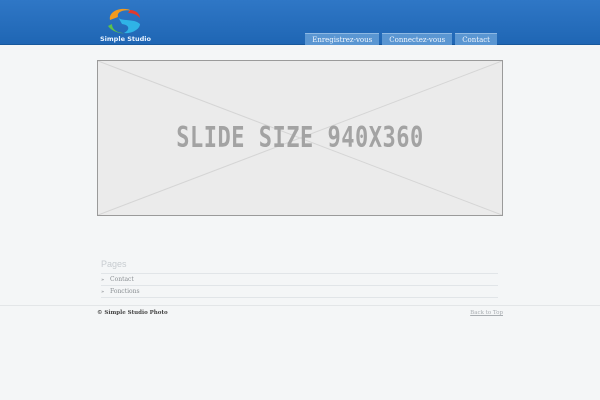 The width and height of the screenshot is (600, 400). What do you see at coordinates (299, 292) in the screenshot?
I see `pages-item-fonctions: » Fonctions` at bounding box center [299, 292].